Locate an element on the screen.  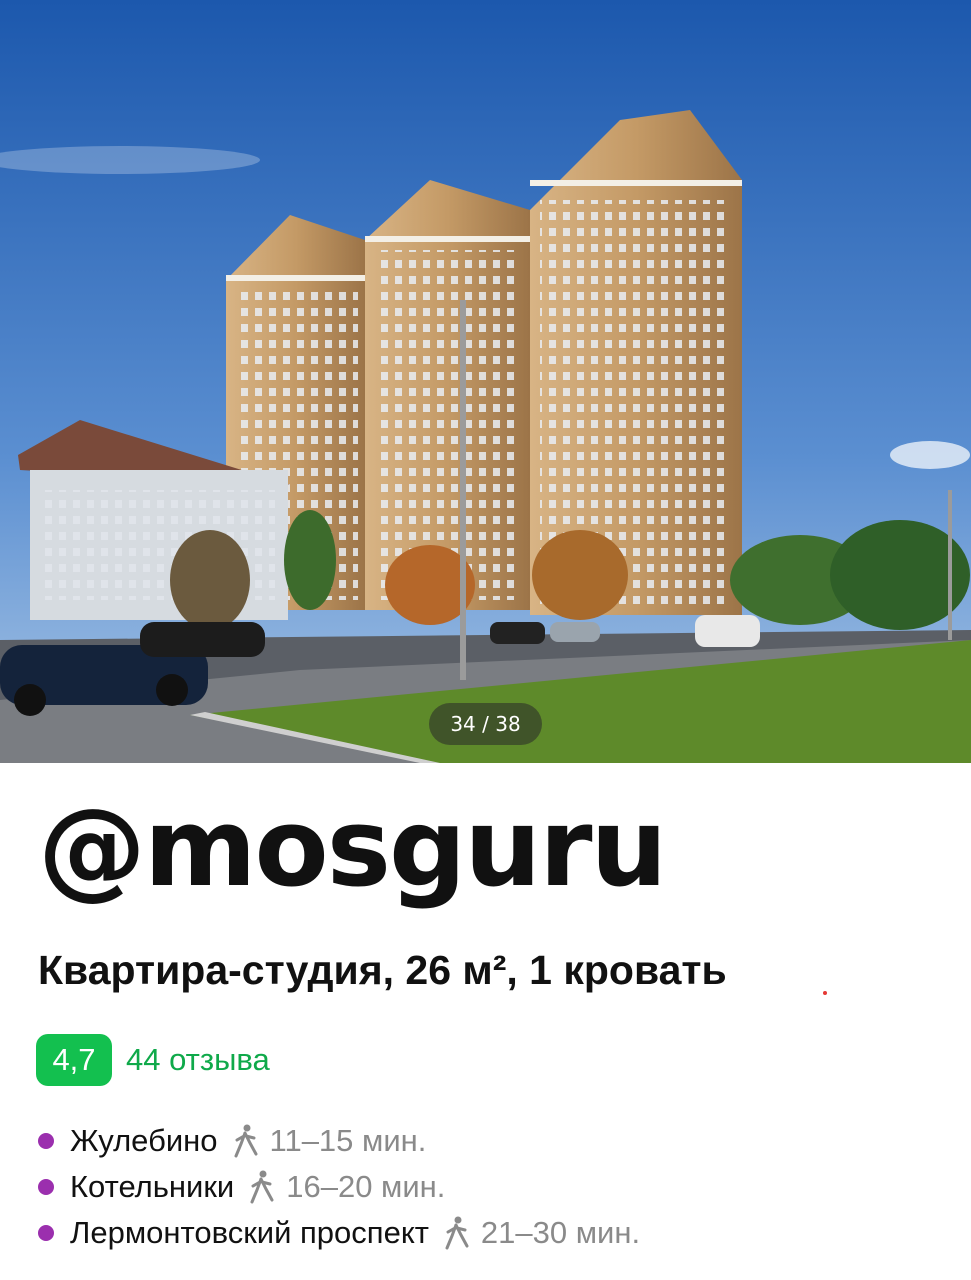
metro-item: Лермонтовский проспект 21–30 мин. is located at coordinates (339, 1233).